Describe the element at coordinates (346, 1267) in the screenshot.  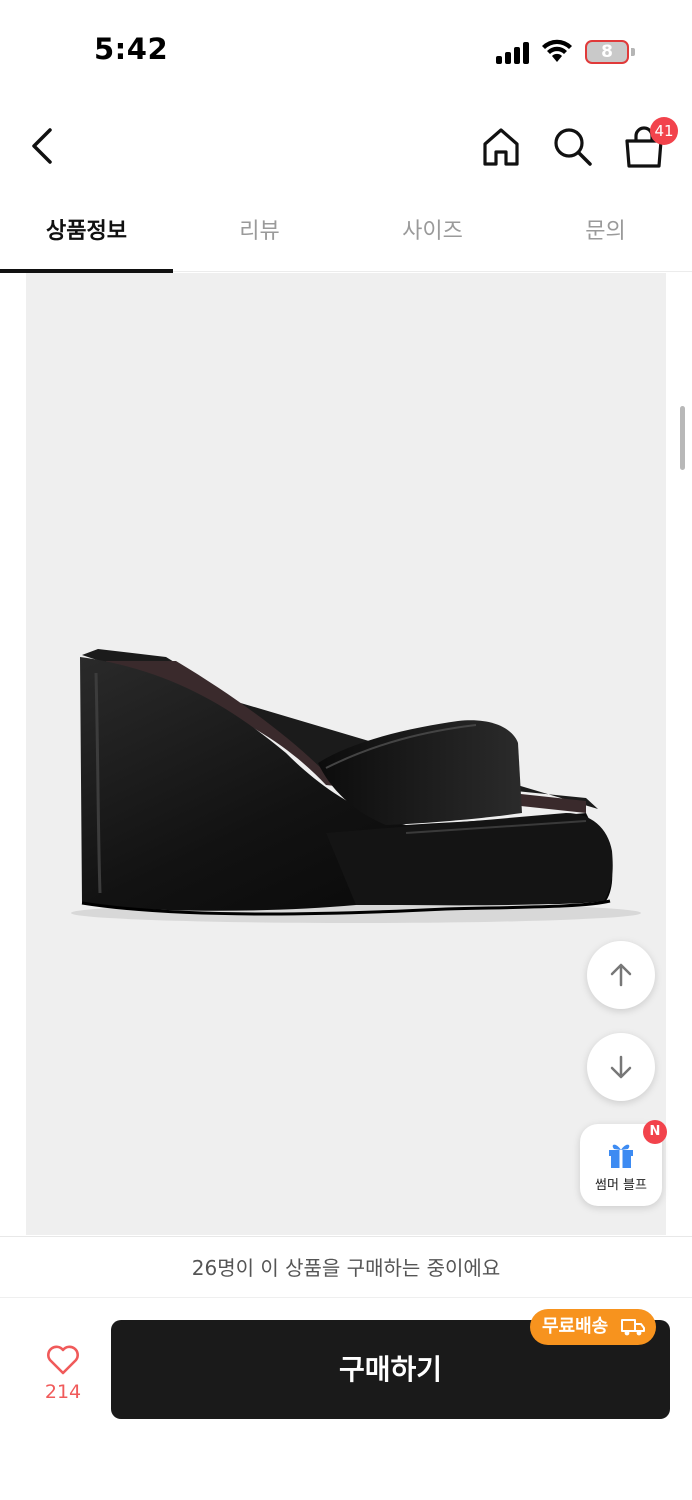
I see `buyers-notice: 26명이 이 상품을 구매하는 중이에요` at that location.